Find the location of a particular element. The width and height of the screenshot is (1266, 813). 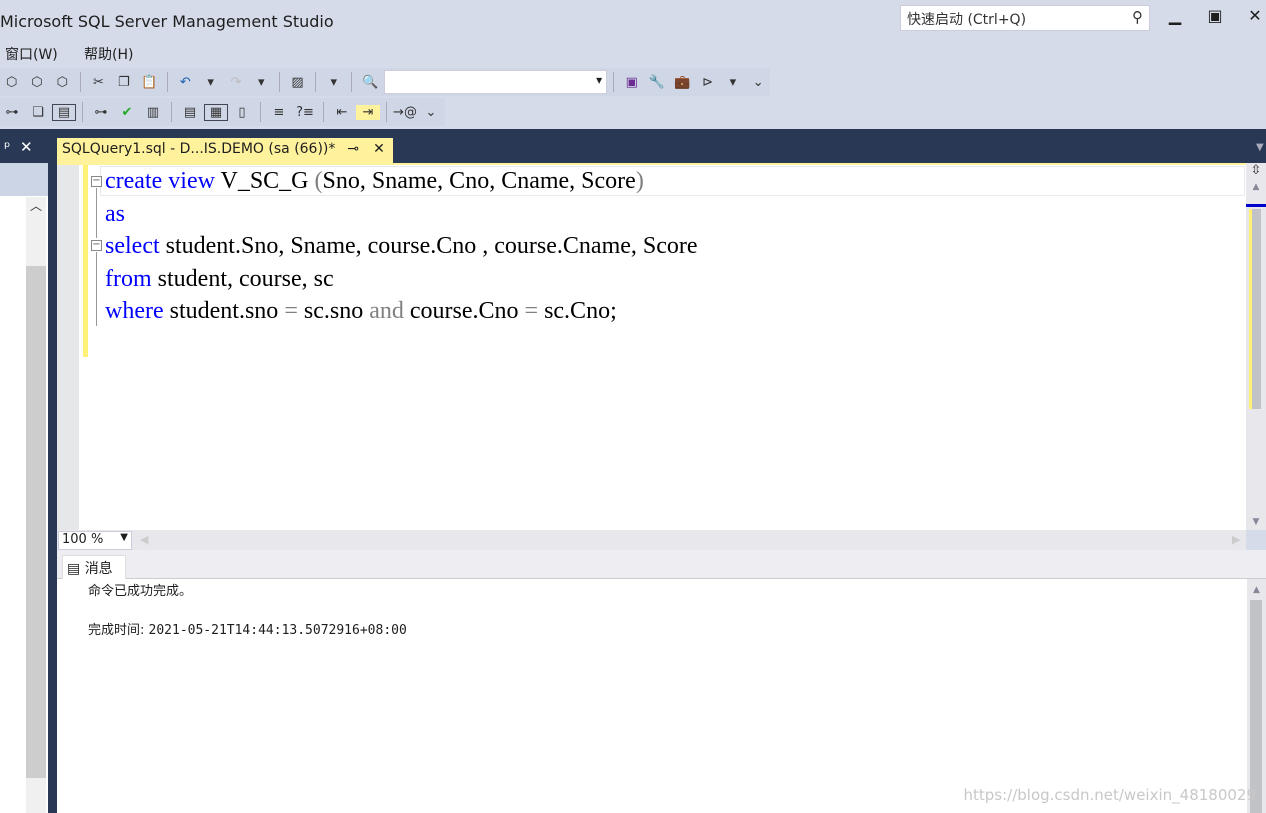

paste-icon: 📋 is located at coordinates (148, 82).